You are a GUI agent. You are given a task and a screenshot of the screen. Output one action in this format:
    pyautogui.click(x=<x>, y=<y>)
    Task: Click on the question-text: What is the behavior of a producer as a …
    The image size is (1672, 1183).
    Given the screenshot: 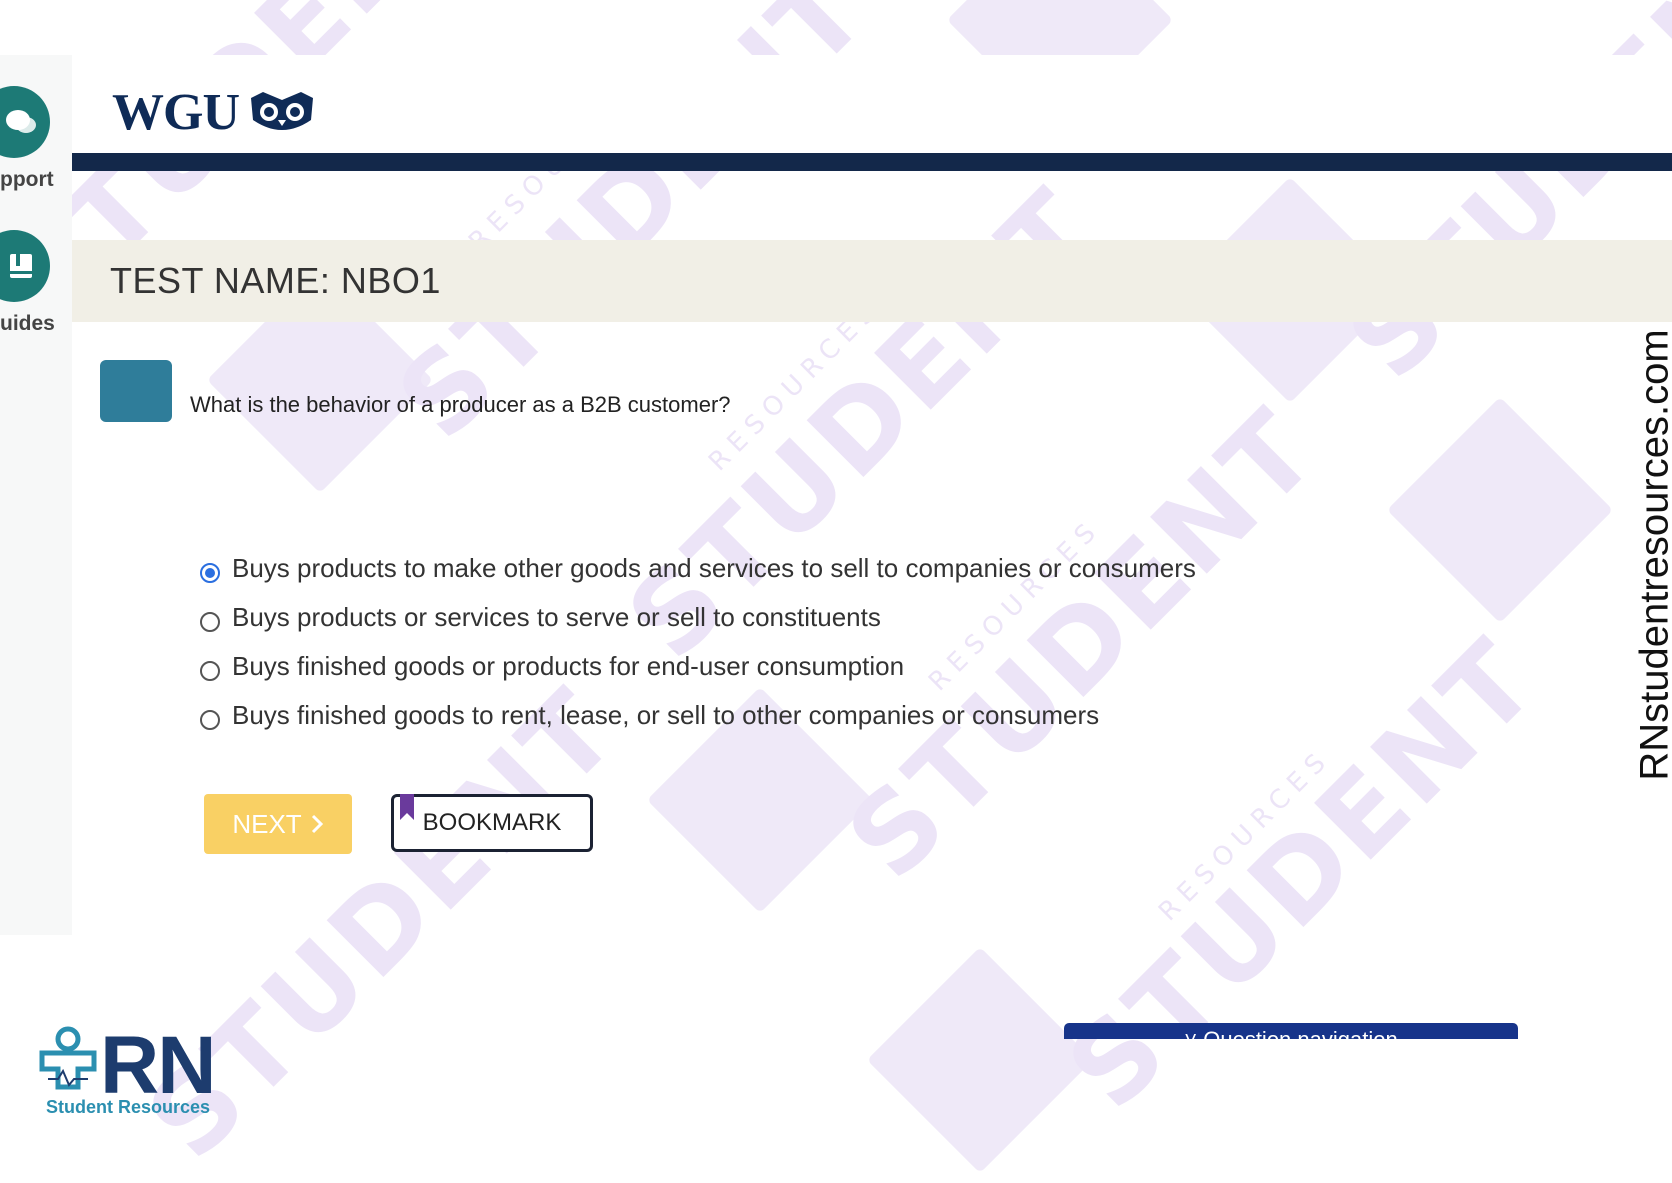 What is the action you would take?
    pyautogui.click(x=460, y=405)
    